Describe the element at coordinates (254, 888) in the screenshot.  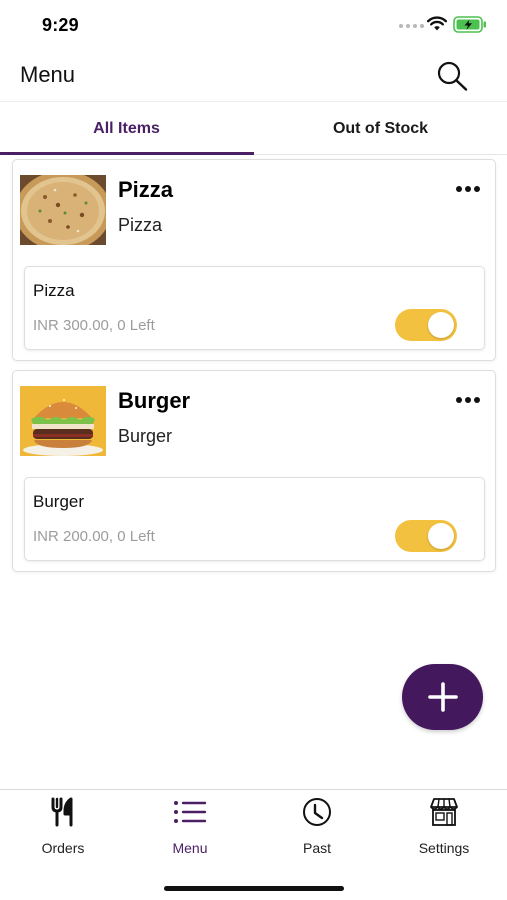
I see `home-indicator` at that location.